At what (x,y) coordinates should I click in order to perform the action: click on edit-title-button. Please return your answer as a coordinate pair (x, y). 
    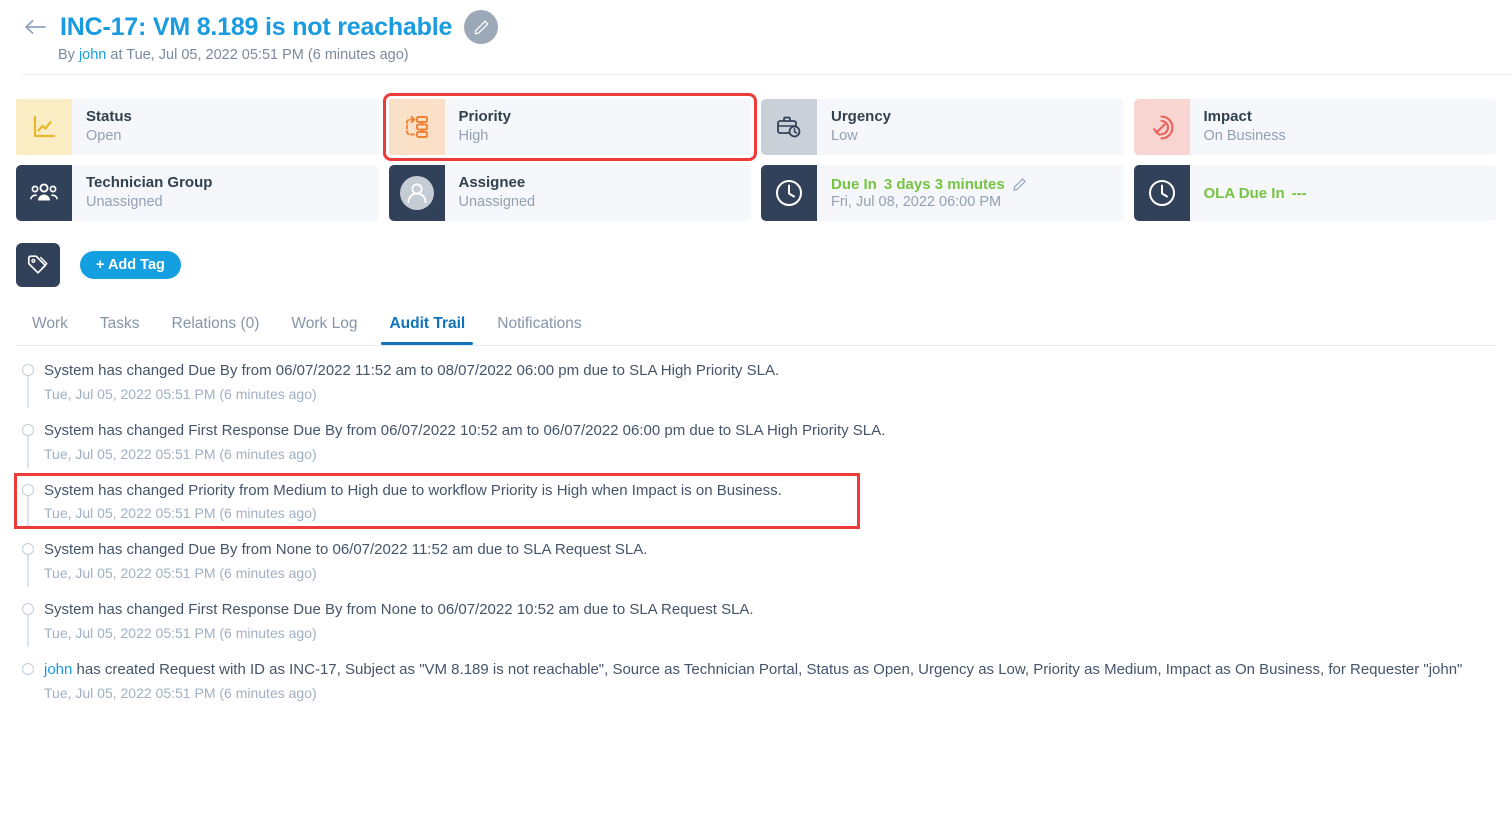
    Looking at the image, I should click on (481, 27).